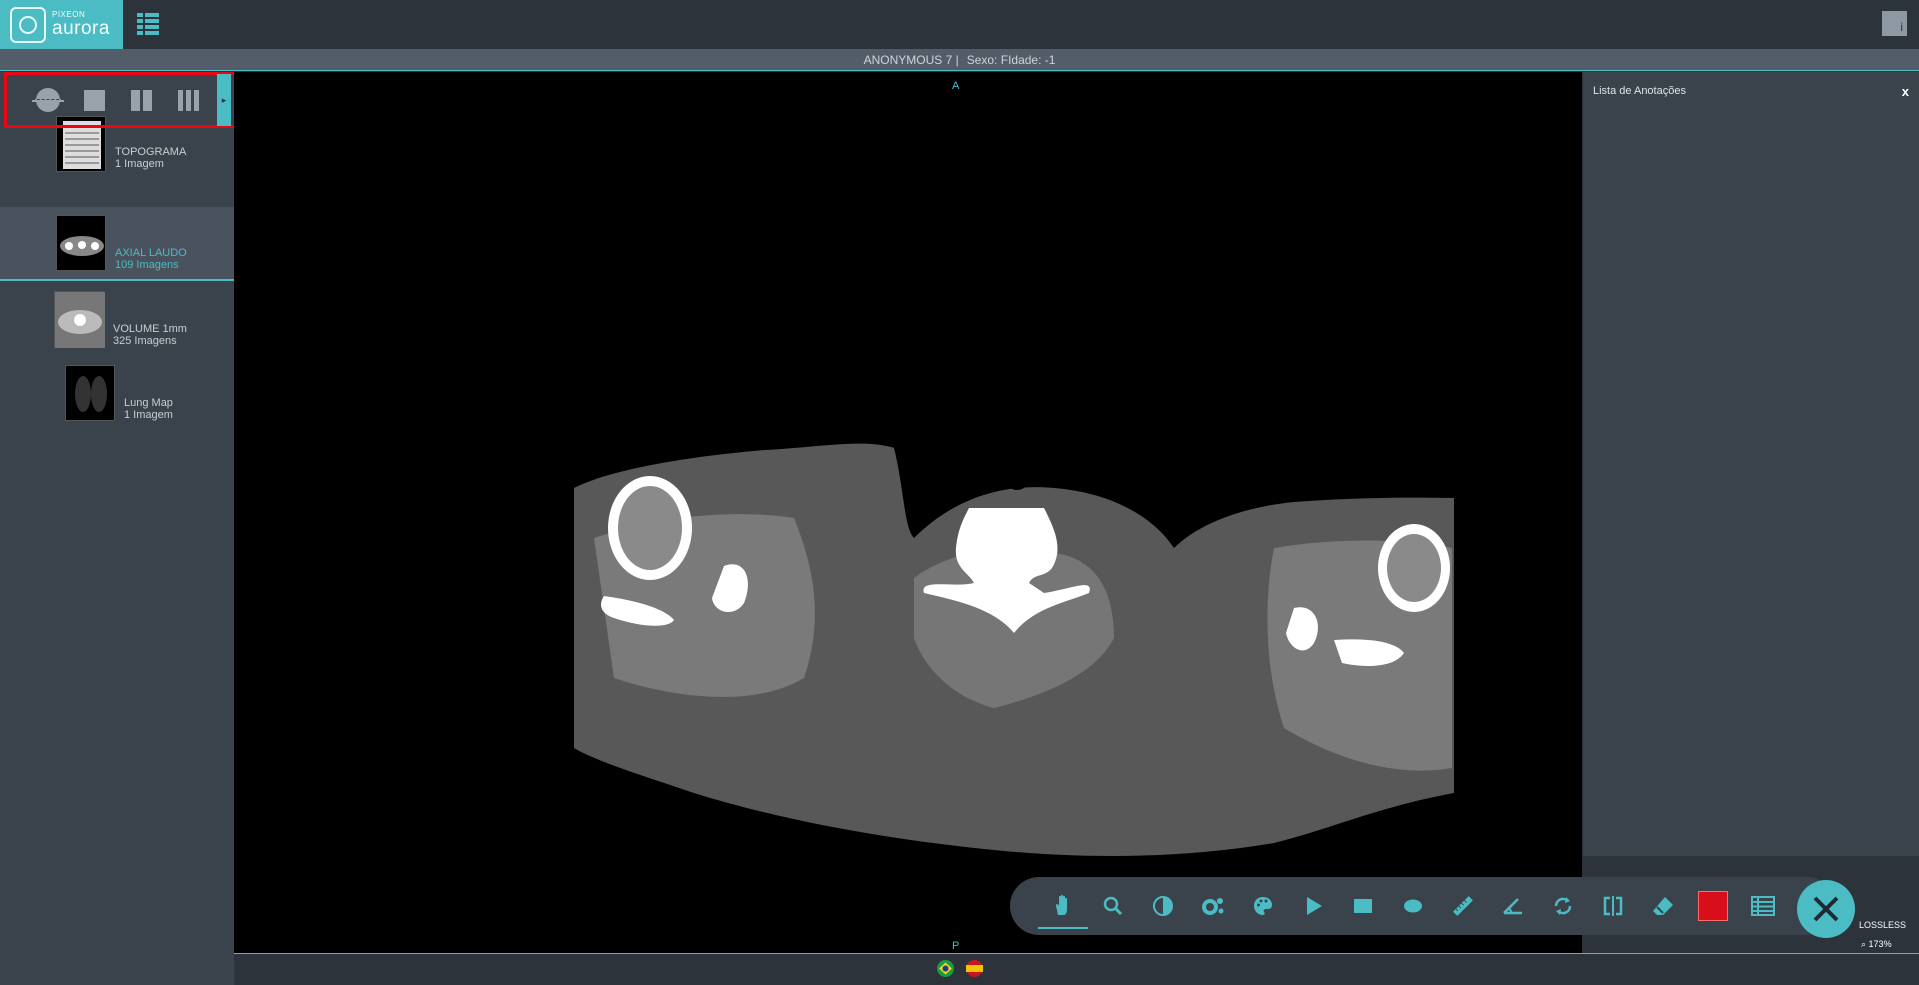 The height and width of the screenshot is (985, 1919). What do you see at coordinates (81, 28) in the screenshot?
I see `logo-big-text: aurora` at bounding box center [81, 28].